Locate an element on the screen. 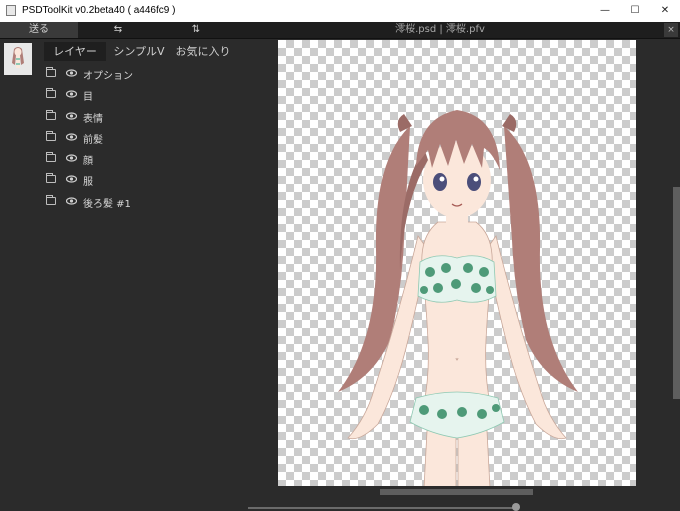 The width and height of the screenshot is (680, 511). window-title: PSDToolKit v0.2beta40 ( a446fc9 ) is located at coordinates (99, 10).